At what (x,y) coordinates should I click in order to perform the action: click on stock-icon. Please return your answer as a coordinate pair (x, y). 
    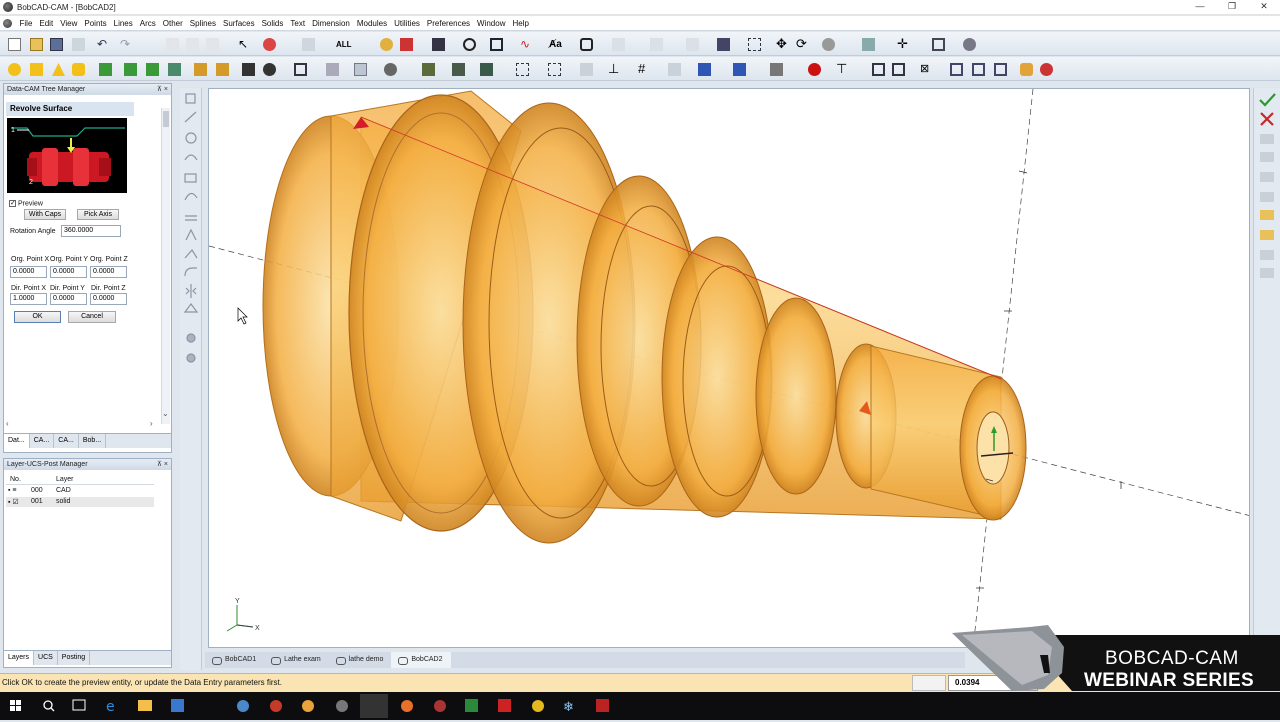
    Looking at the image, I should click on (486, 69).